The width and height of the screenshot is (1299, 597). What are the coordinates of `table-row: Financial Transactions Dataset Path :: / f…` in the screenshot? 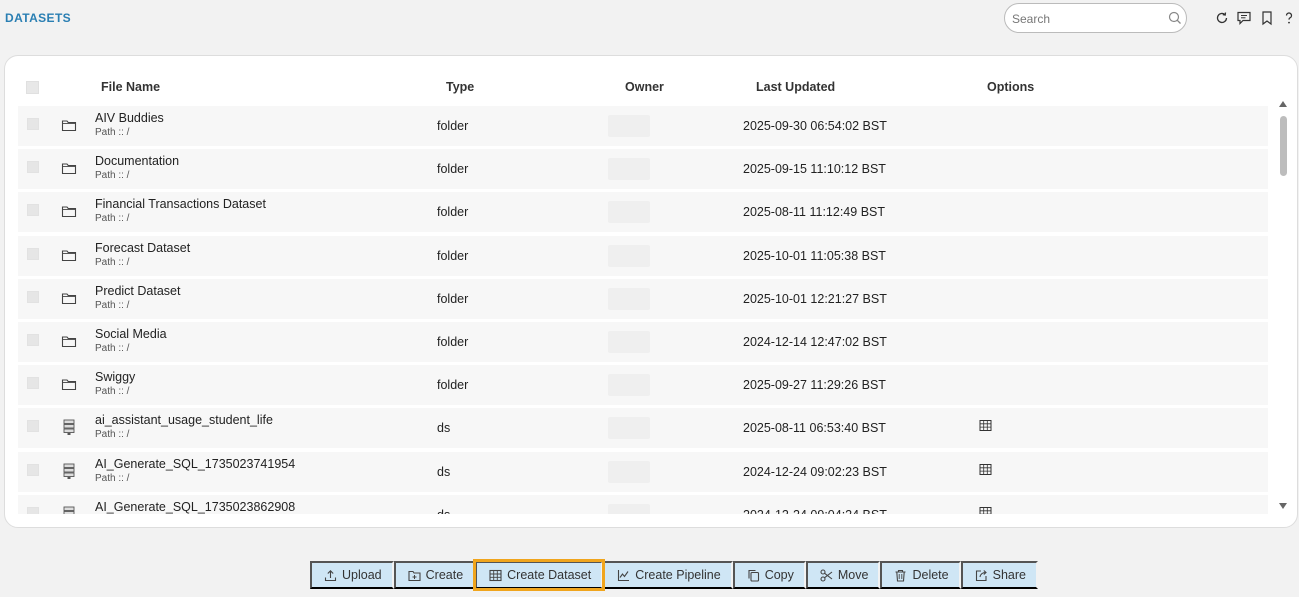 It's located at (643, 213).